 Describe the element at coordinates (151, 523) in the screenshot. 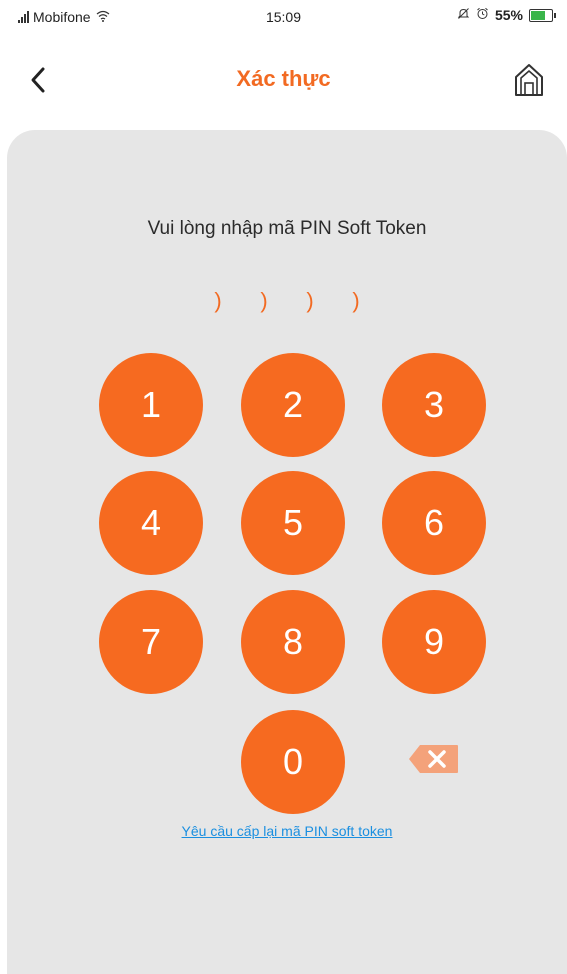

I see `key-4-button: 4` at that location.